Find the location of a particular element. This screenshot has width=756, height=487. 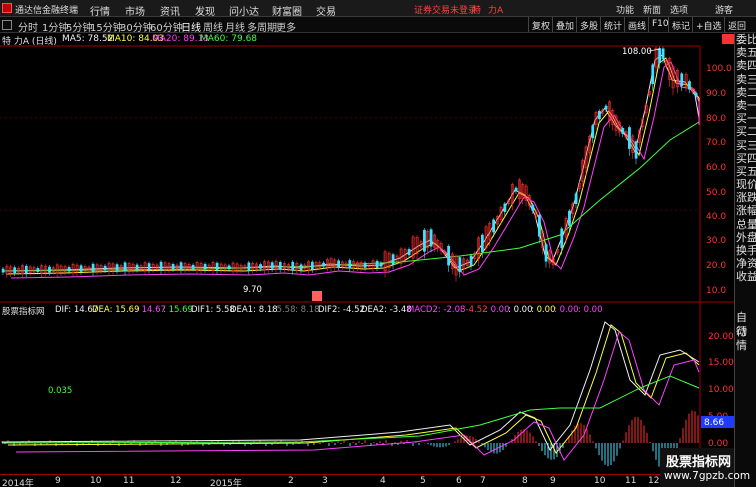

panel-sell5: 卖五 is located at coordinates (745, 52).